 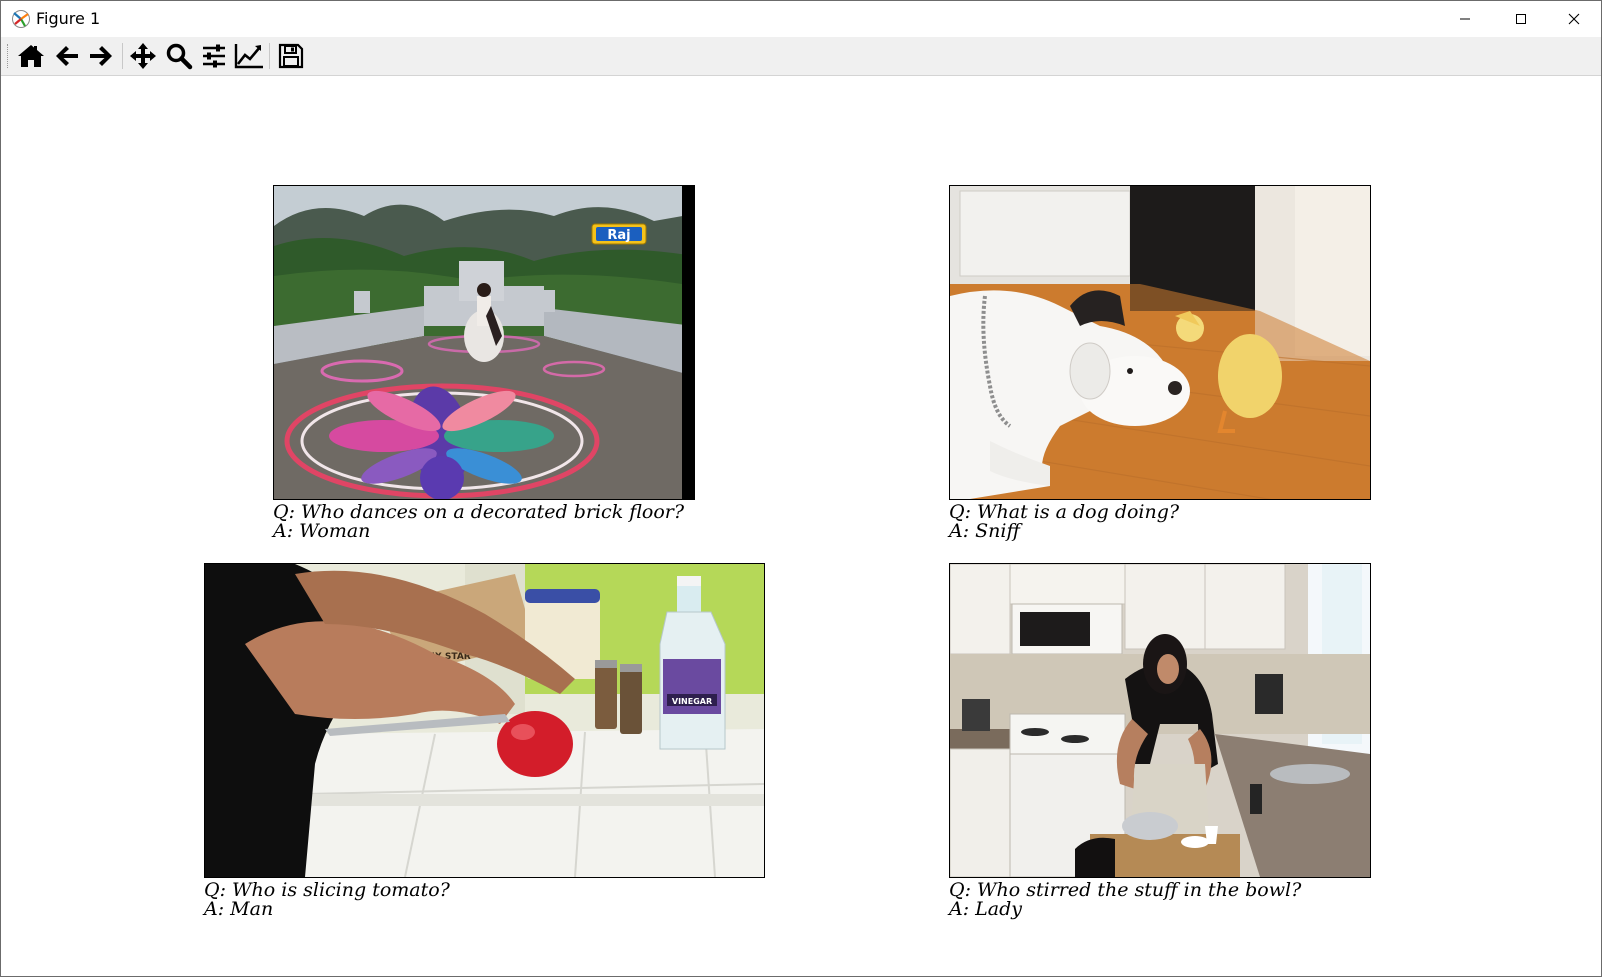 I want to click on home-button, so click(x=31, y=56).